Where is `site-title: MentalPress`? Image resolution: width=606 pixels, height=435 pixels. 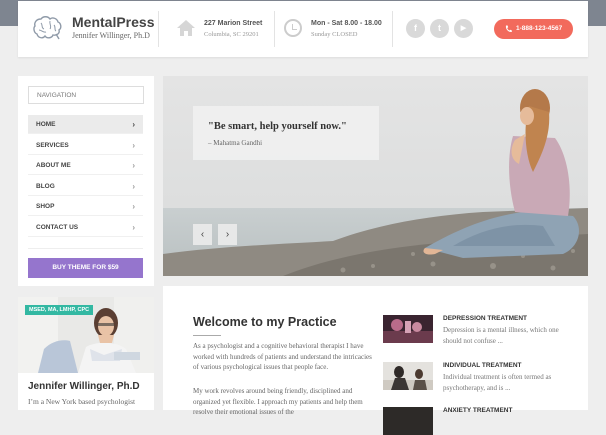 site-title: MentalPress is located at coordinates (113, 22).